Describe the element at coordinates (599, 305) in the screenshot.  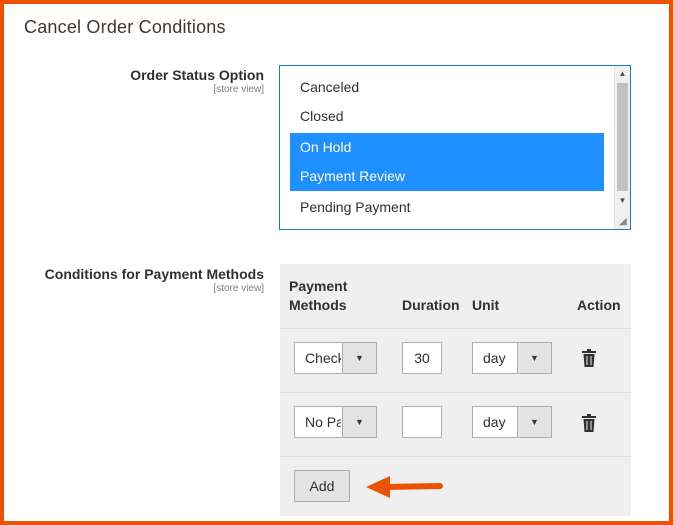
I see `header-action: Action` at that location.